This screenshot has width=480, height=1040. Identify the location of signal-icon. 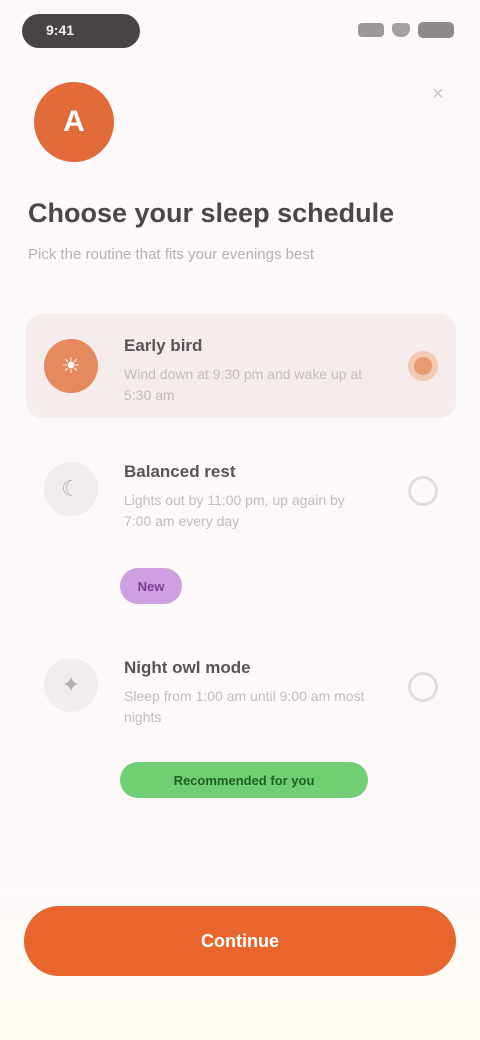
(371, 30).